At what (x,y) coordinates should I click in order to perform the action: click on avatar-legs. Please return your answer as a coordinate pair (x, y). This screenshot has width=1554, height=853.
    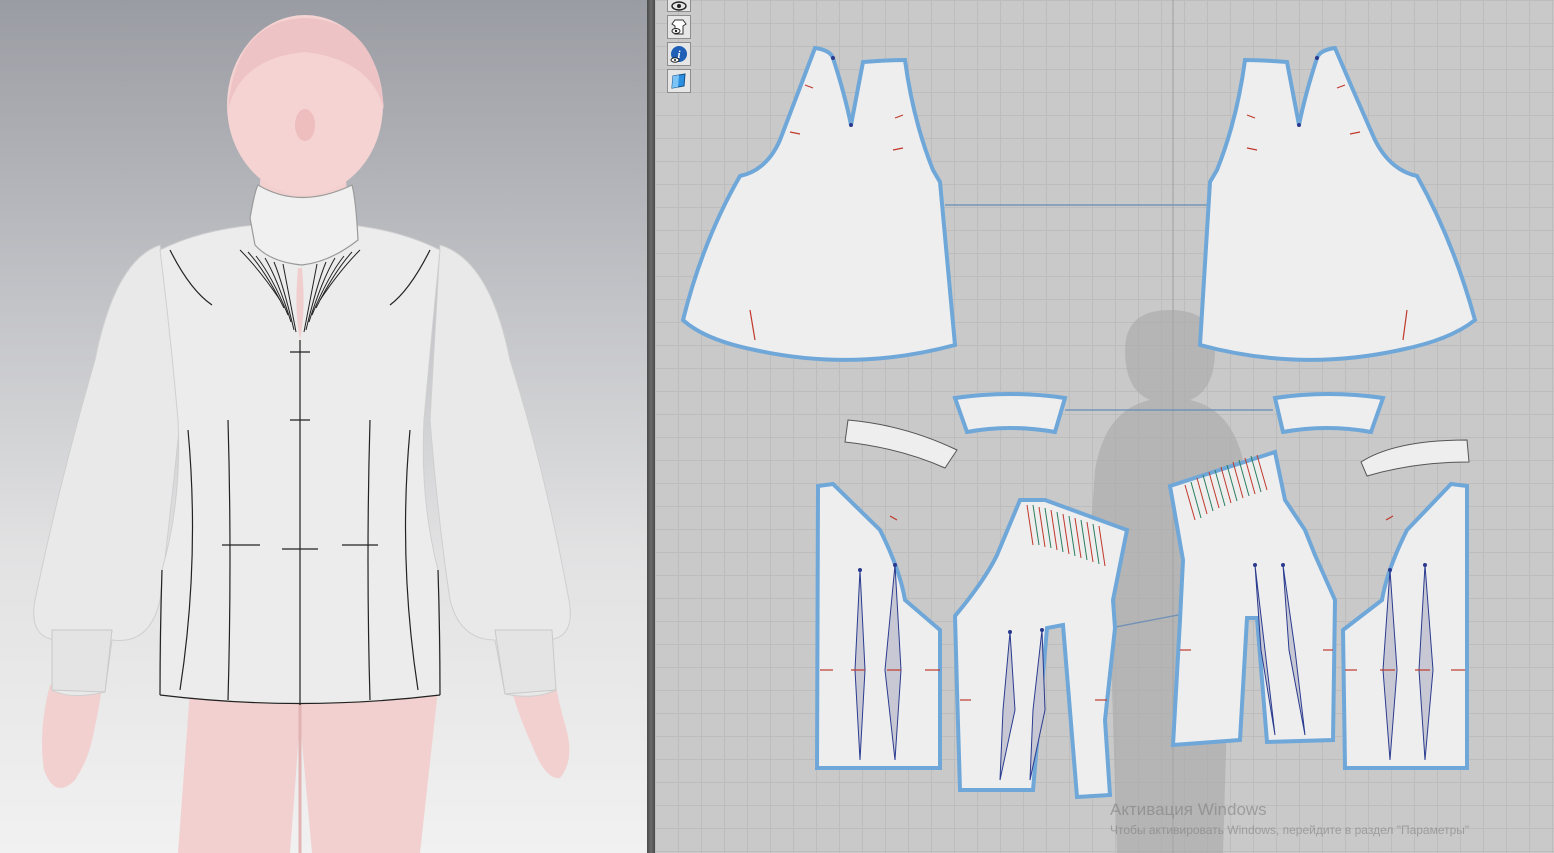
    Looking at the image, I should click on (308, 771).